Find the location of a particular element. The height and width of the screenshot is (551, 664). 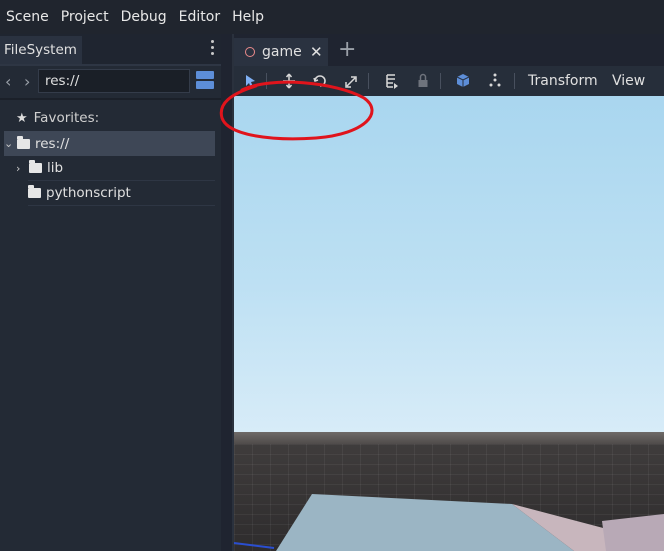

snap-icon is located at coordinates (495, 81).